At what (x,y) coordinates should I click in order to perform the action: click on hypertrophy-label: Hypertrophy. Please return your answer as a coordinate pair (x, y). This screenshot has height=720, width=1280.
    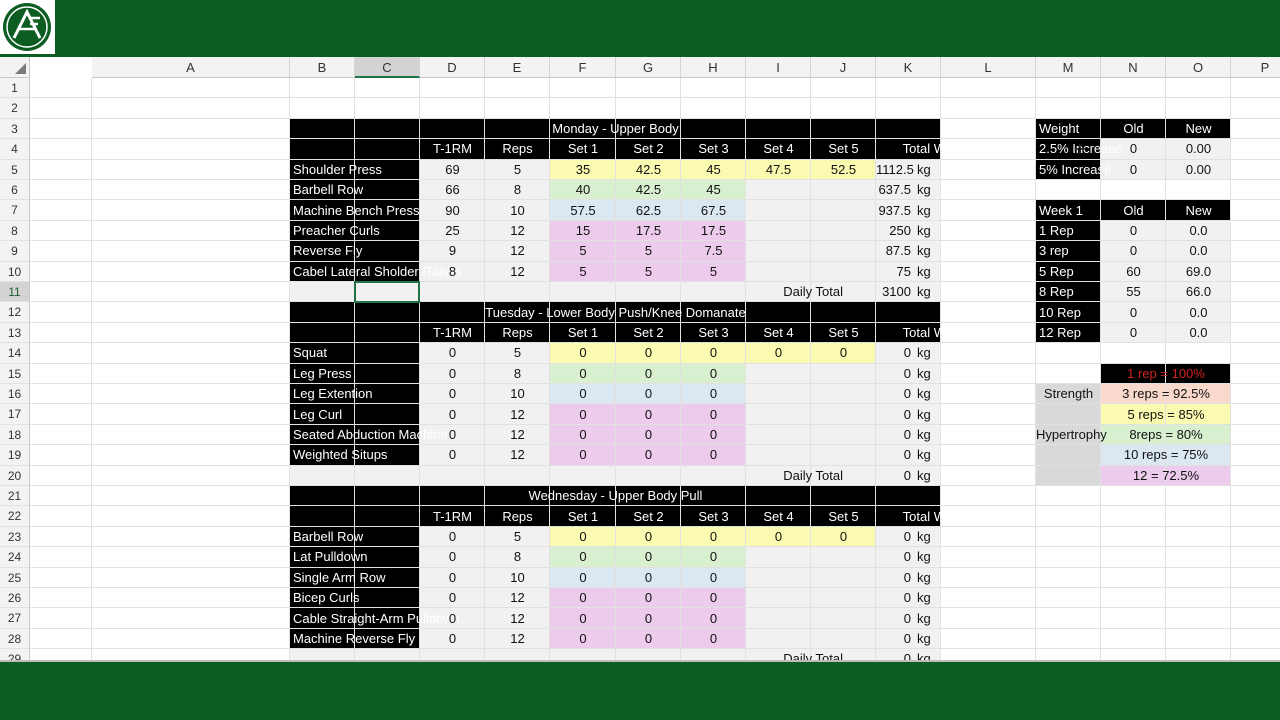
    Looking at the image, I should click on (1071, 435).